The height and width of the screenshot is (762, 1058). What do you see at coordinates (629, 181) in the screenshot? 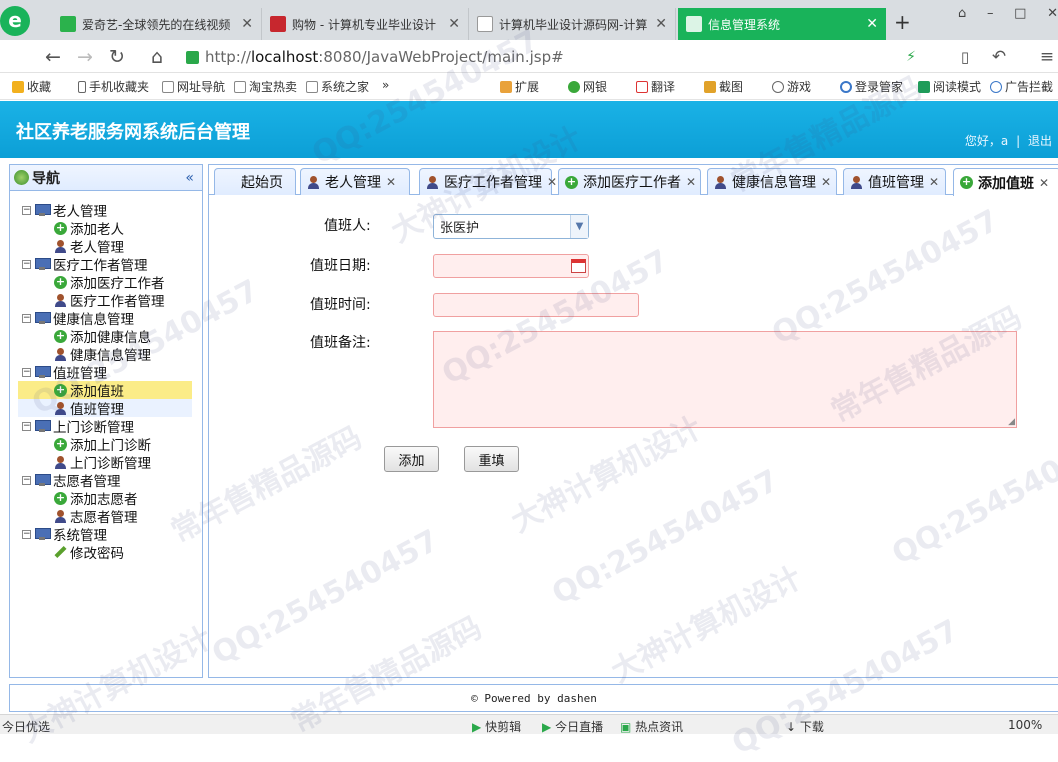
I see `page-tab: + 添加医疗工作者 ✕` at bounding box center [629, 181].